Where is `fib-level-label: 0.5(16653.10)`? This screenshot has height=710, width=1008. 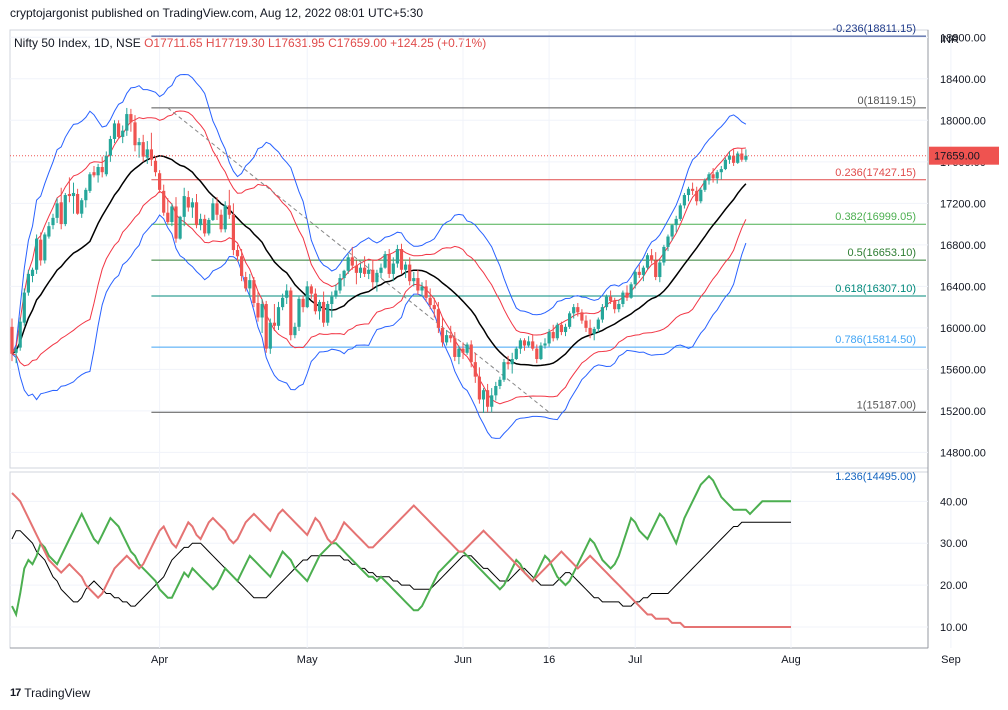 fib-level-label: 0.5(16653.10) is located at coordinates (882, 253).